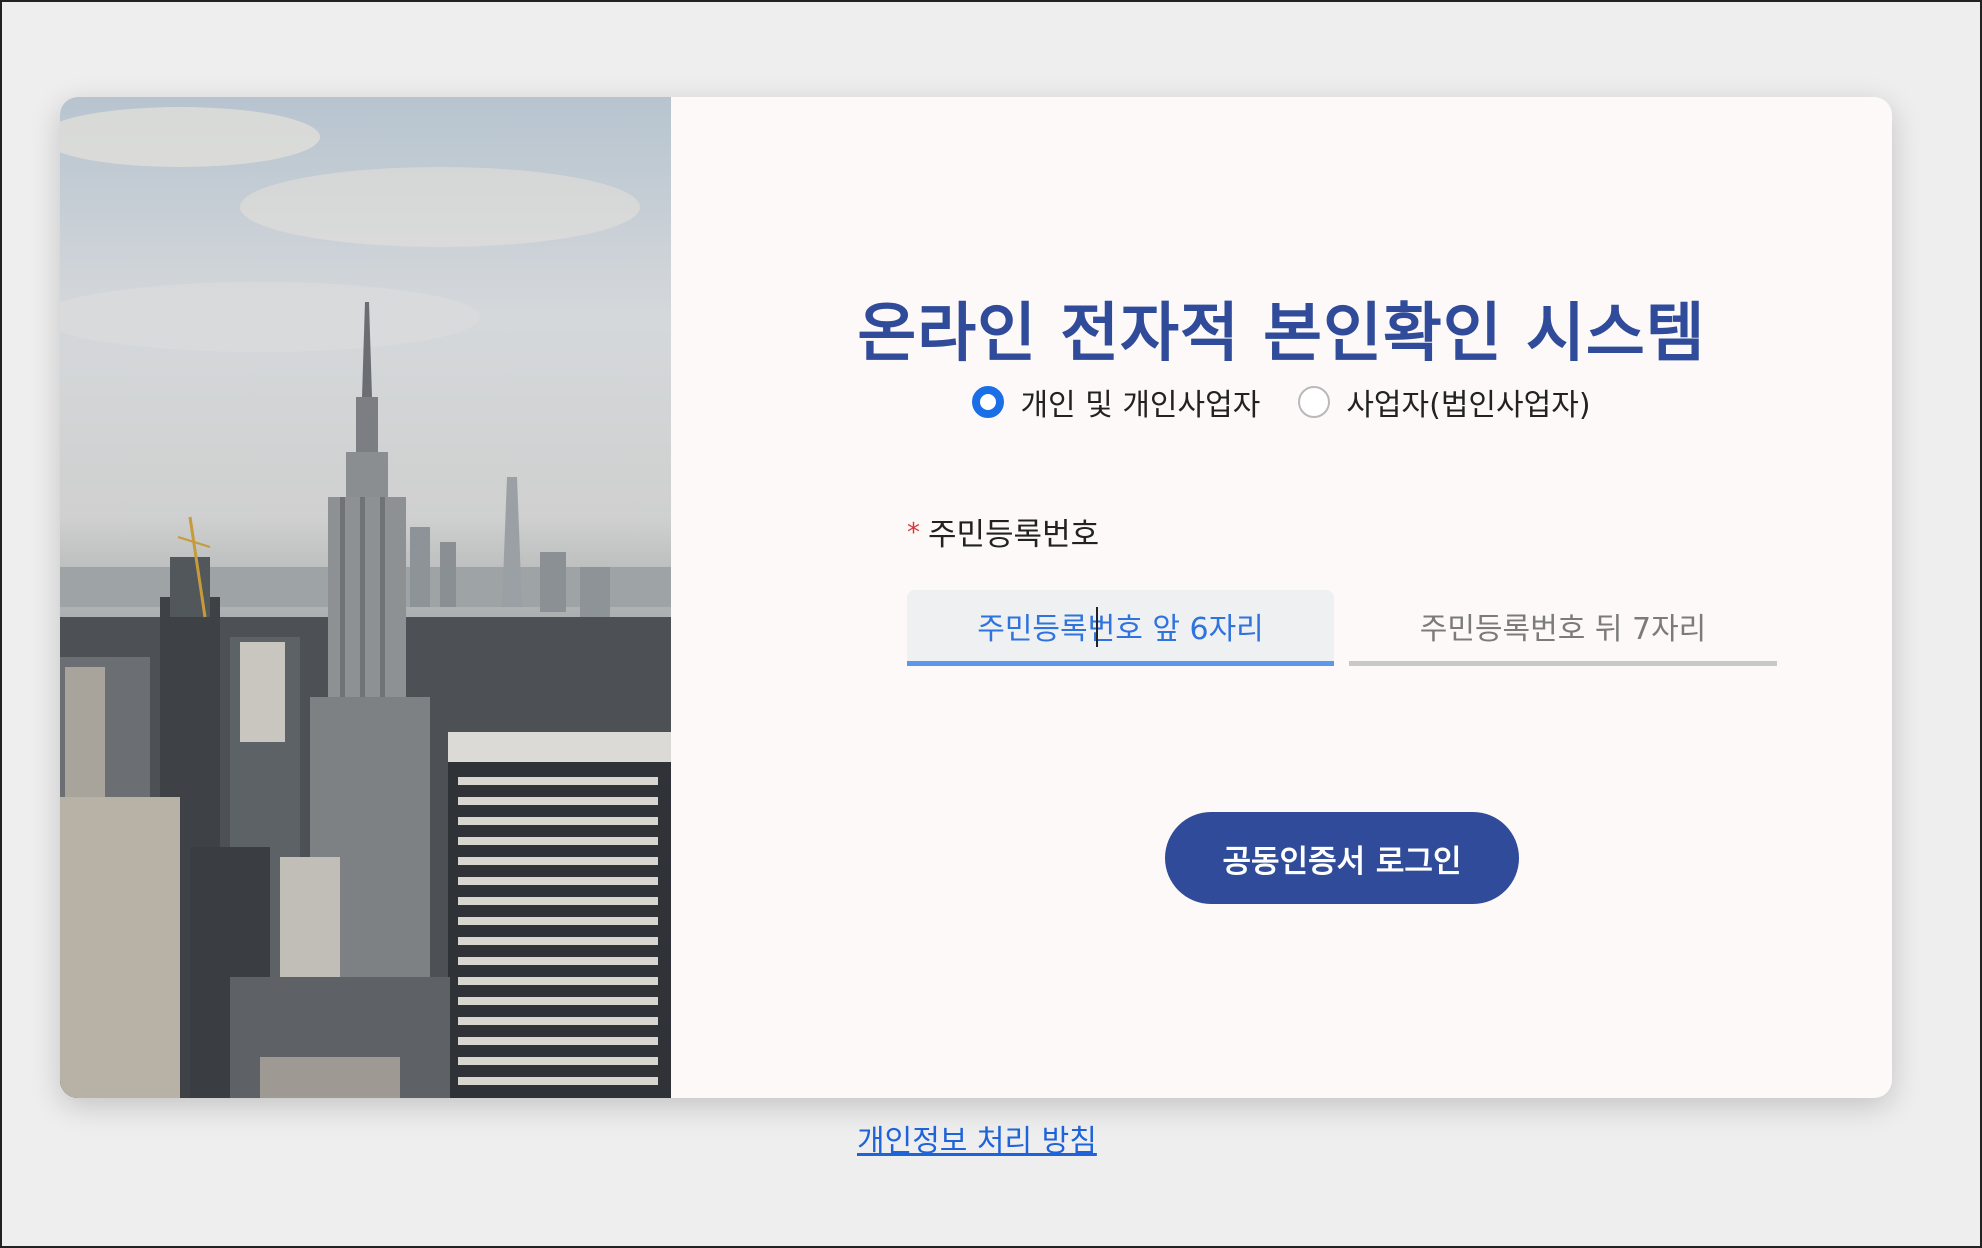 This screenshot has width=1982, height=1248. I want to click on rrn-back-input: 주민등록번호 뒤 7자리, so click(1563, 628).